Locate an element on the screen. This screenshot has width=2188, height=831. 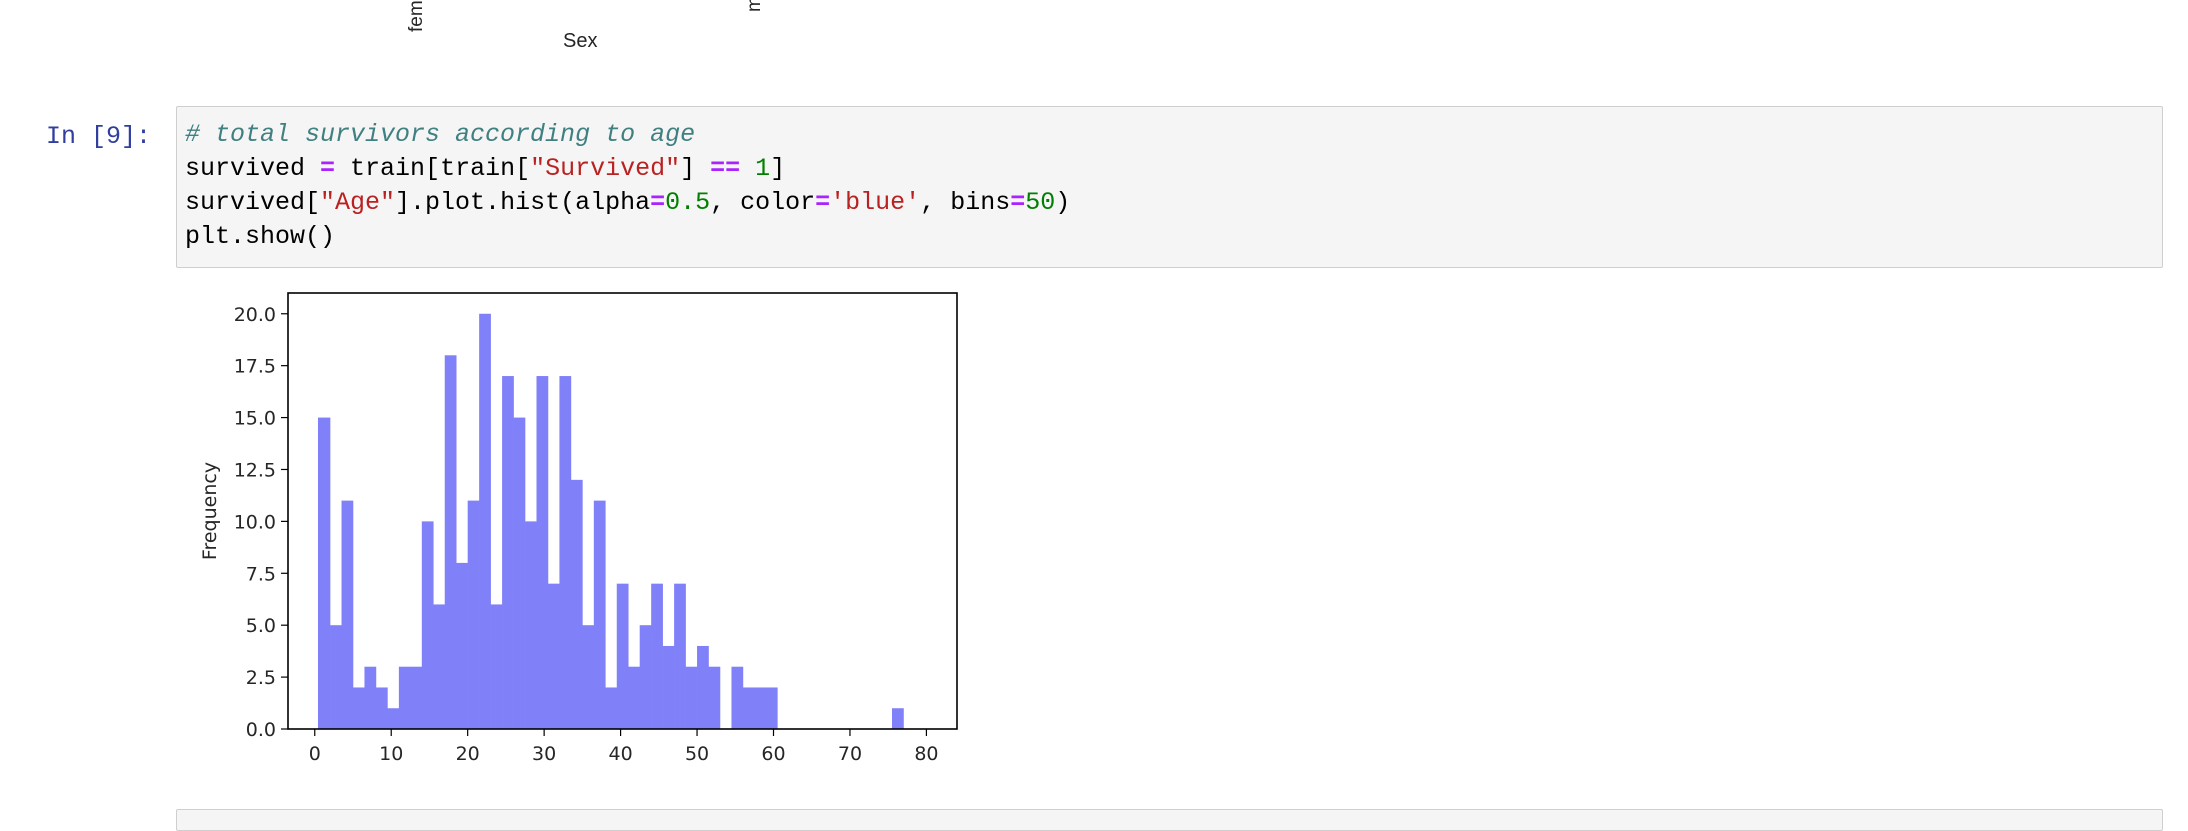
prev-tick-label-female: fem is located at coordinates (416, 16).